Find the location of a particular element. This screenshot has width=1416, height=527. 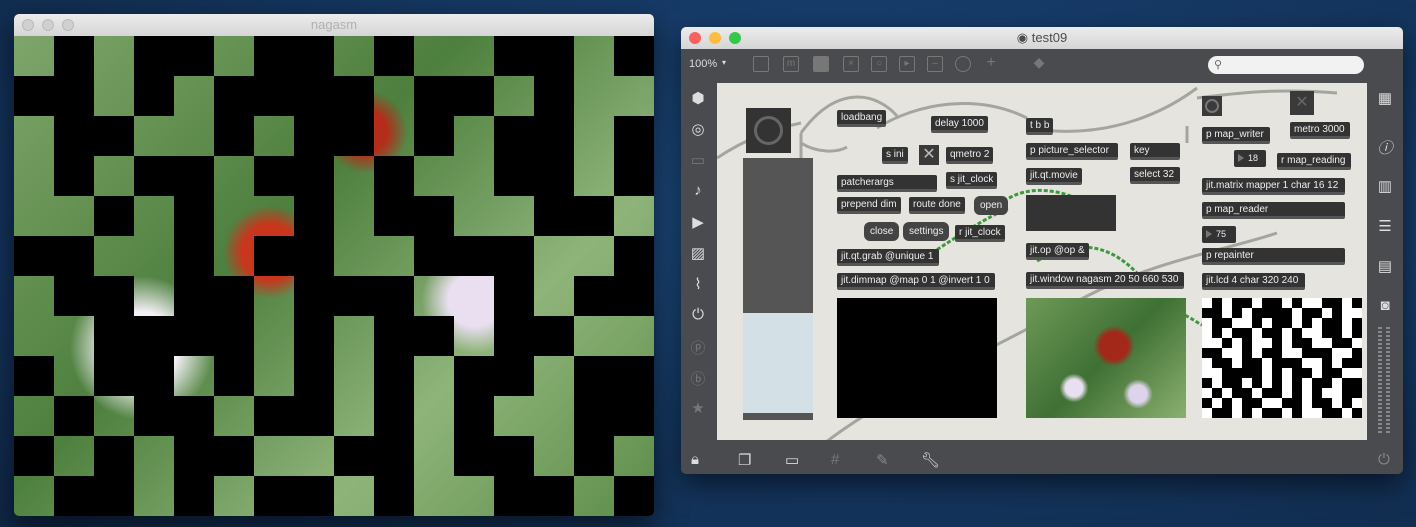

toggle-icon: × is located at coordinates (851, 64).